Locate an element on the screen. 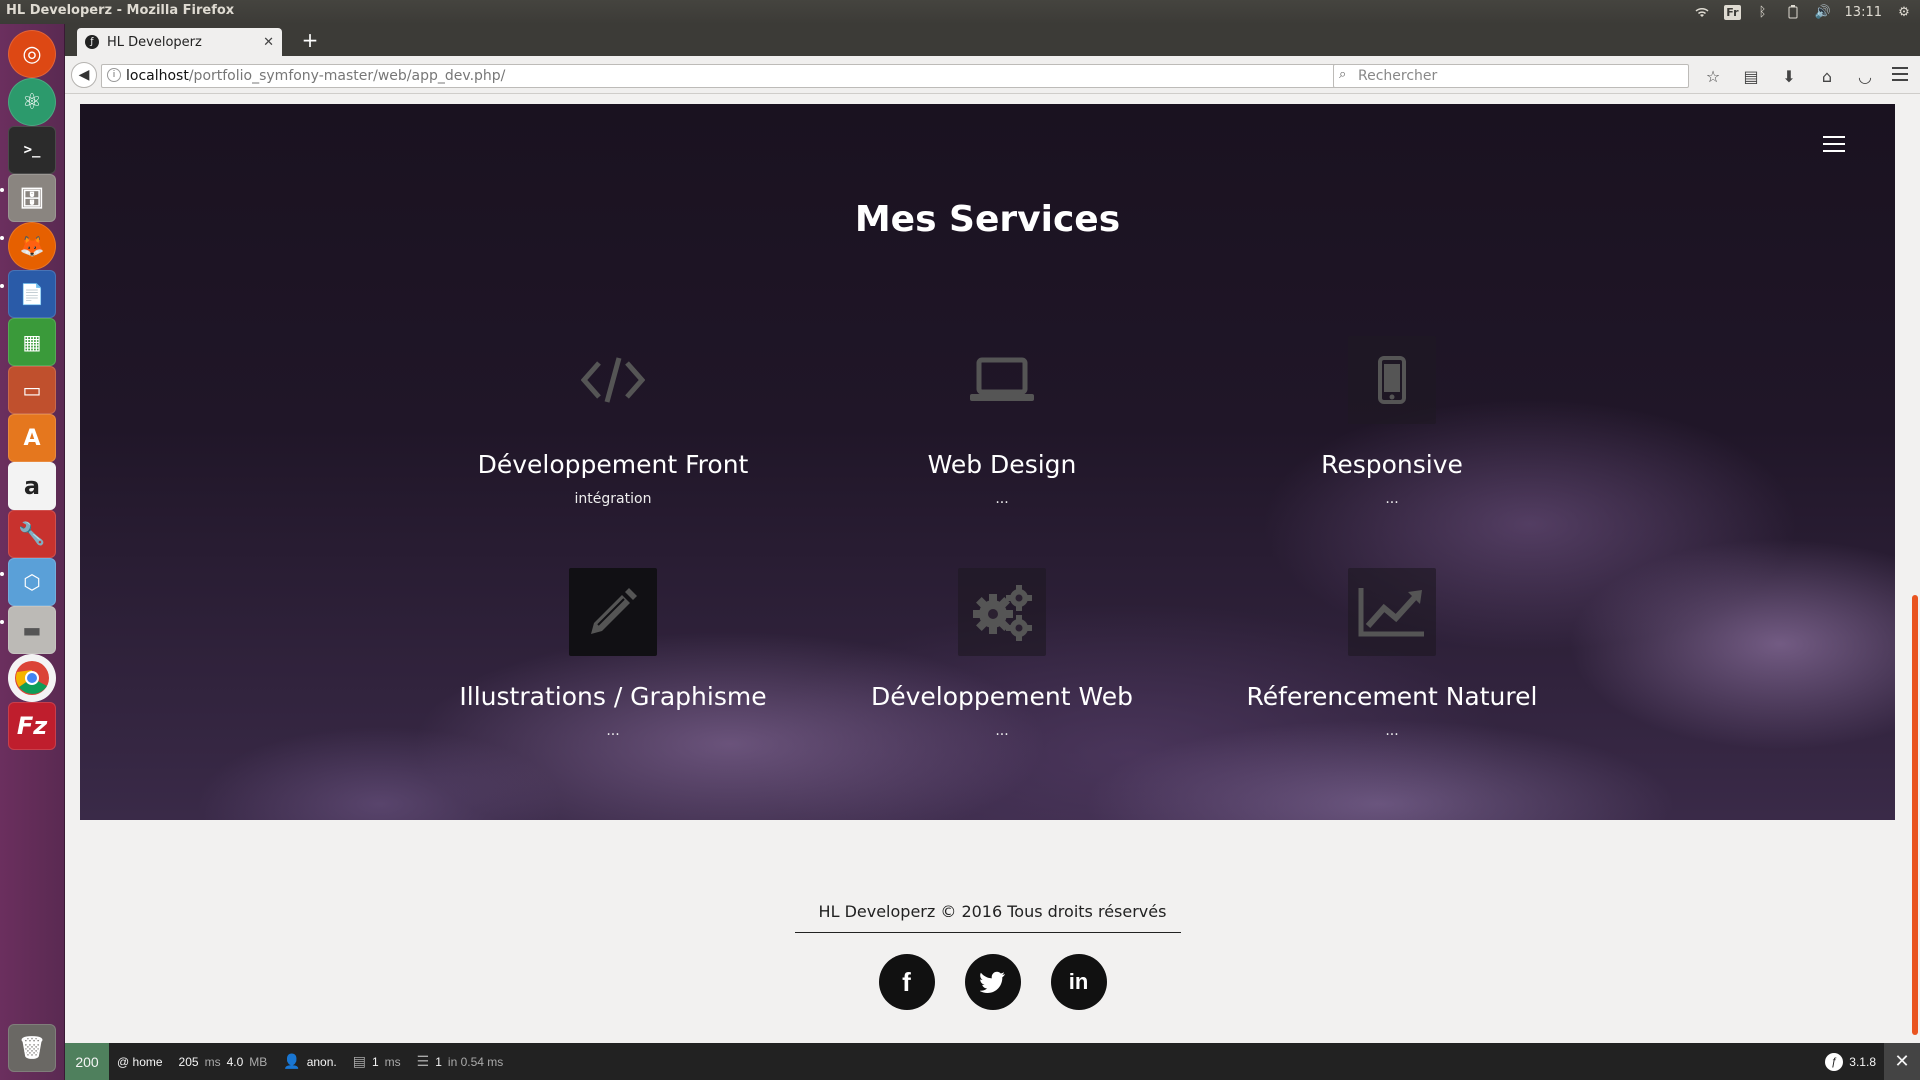 The height and width of the screenshot is (1080, 1920). gears-icon is located at coordinates (1002, 612).